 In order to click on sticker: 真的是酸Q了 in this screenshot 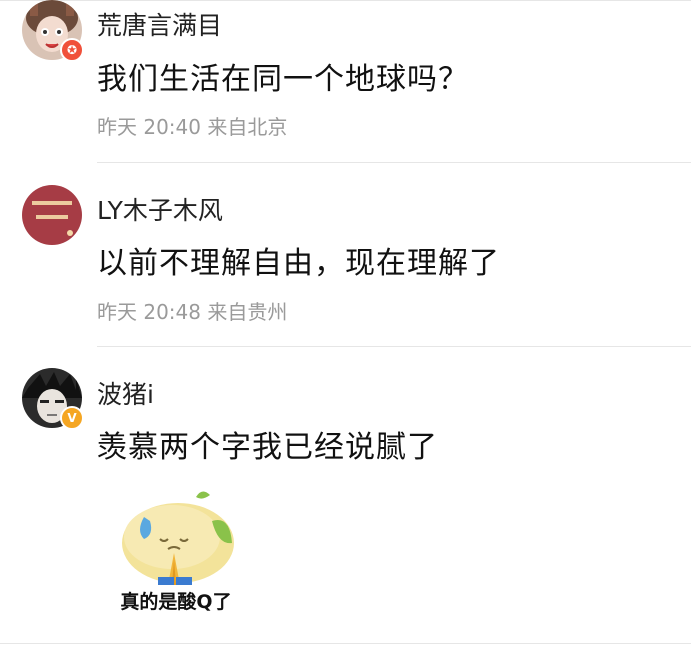, I will do `click(176, 554)`.